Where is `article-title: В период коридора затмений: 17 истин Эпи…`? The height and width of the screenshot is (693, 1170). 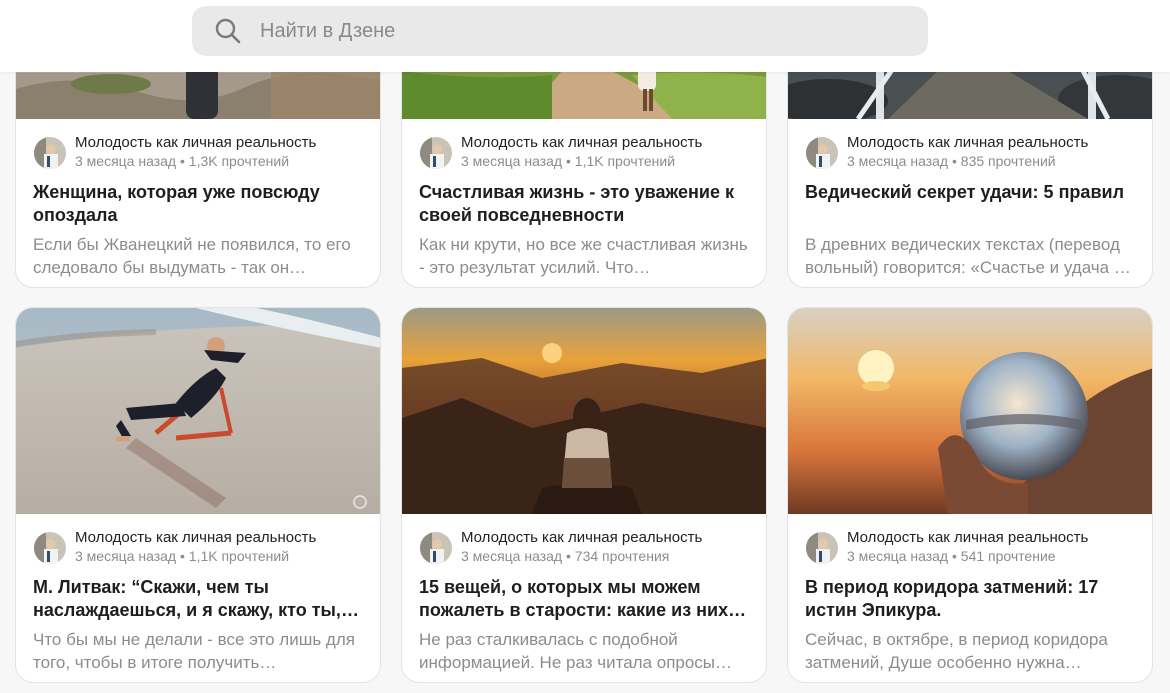 article-title: В период коридора затмений: 17 истин Эпи… is located at coordinates (971, 599).